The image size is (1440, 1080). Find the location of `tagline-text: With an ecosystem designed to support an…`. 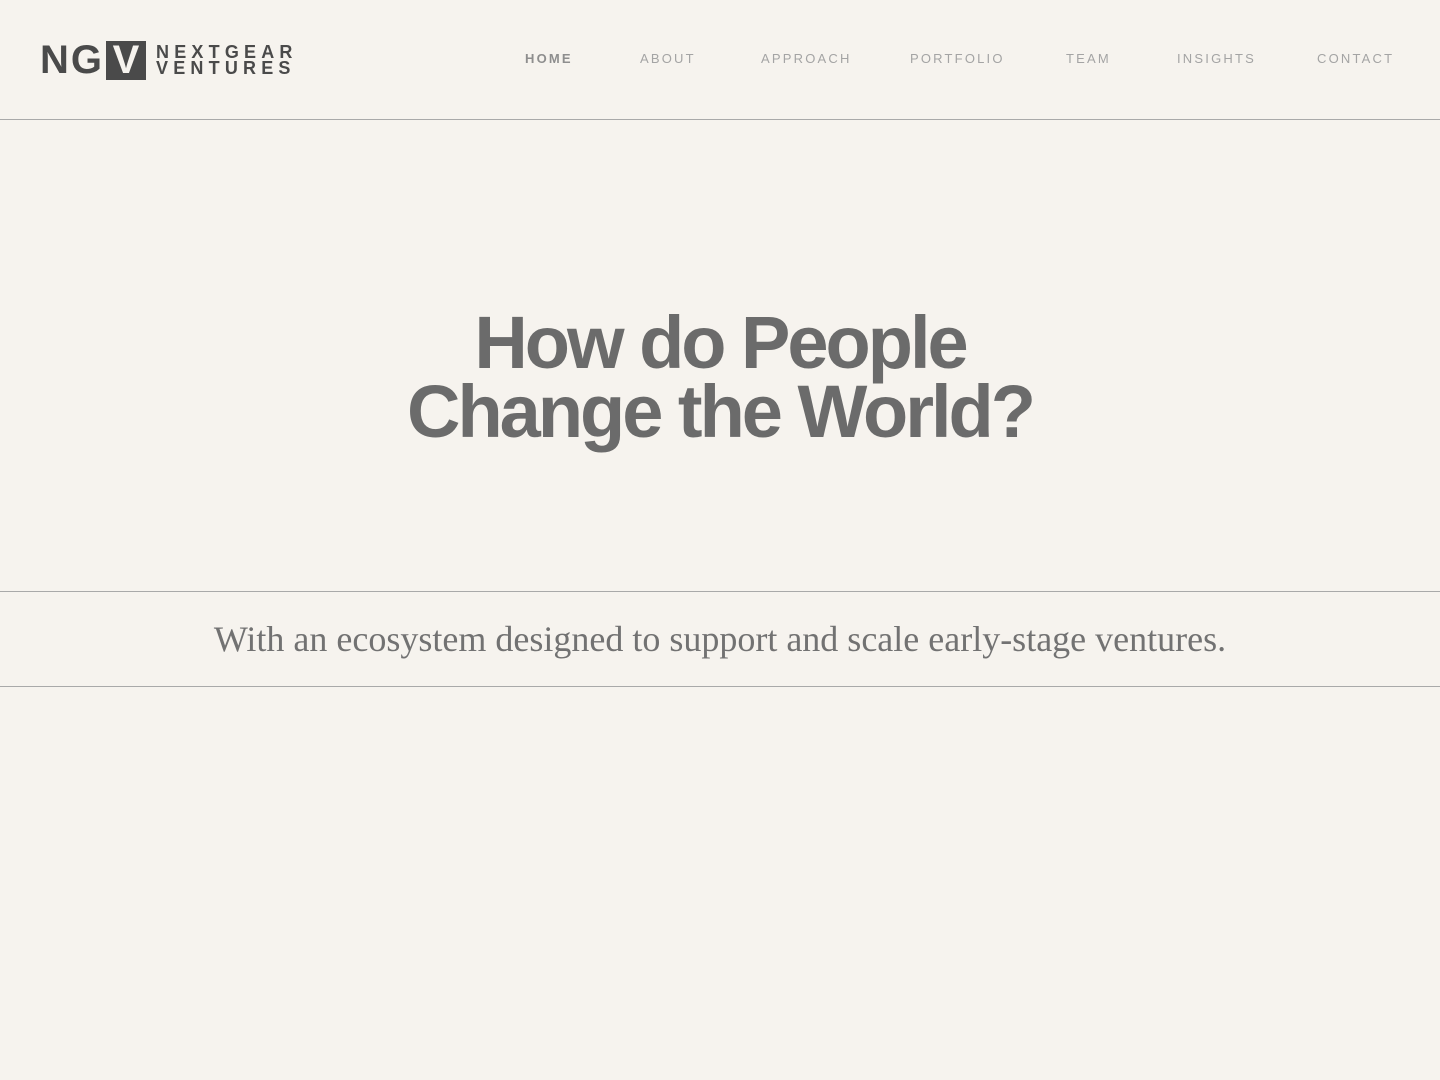

tagline-text: With an ecosystem designed to support an… is located at coordinates (720, 639).